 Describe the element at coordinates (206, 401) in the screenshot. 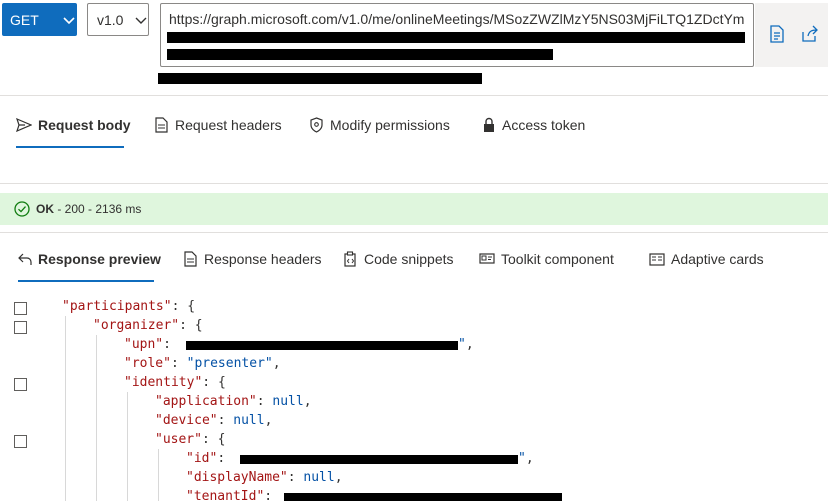

I see `json-key: "application"` at that location.